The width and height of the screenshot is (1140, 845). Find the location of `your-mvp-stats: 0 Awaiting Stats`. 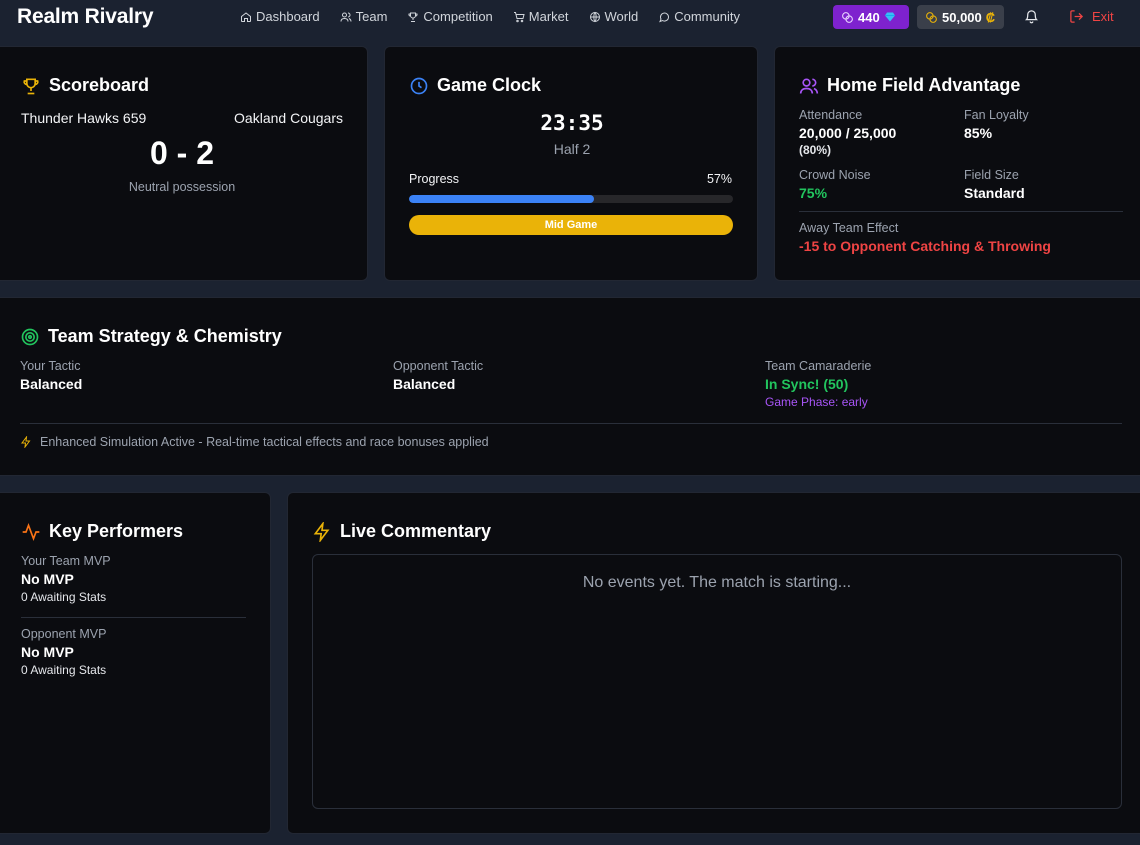

your-mvp-stats: 0 Awaiting Stats is located at coordinates (64, 597).